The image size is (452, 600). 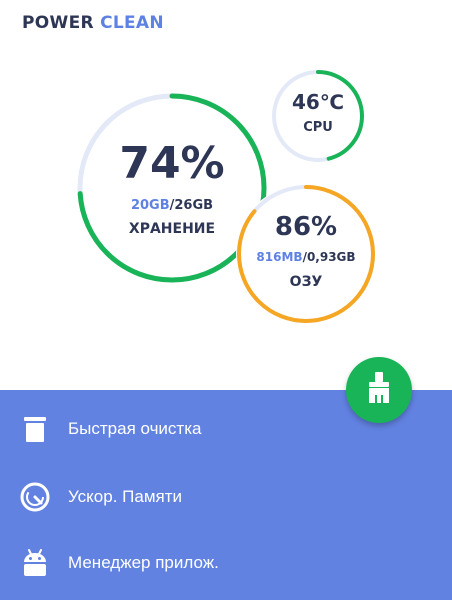 I want to click on storage-label: ХРАНЕНИЕ, so click(x=172, y=229).